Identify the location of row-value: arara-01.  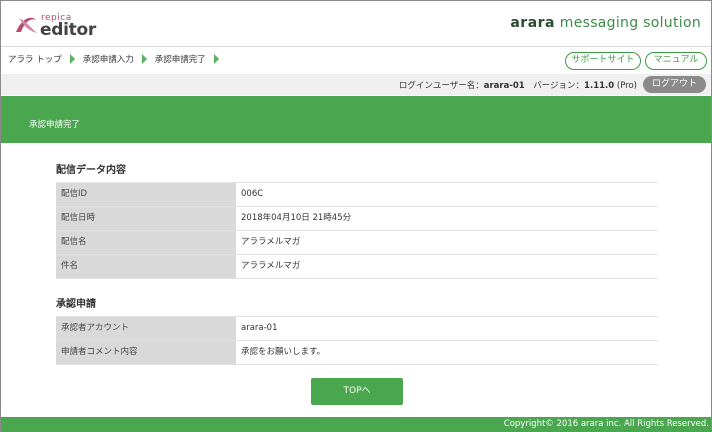
(447, 328).